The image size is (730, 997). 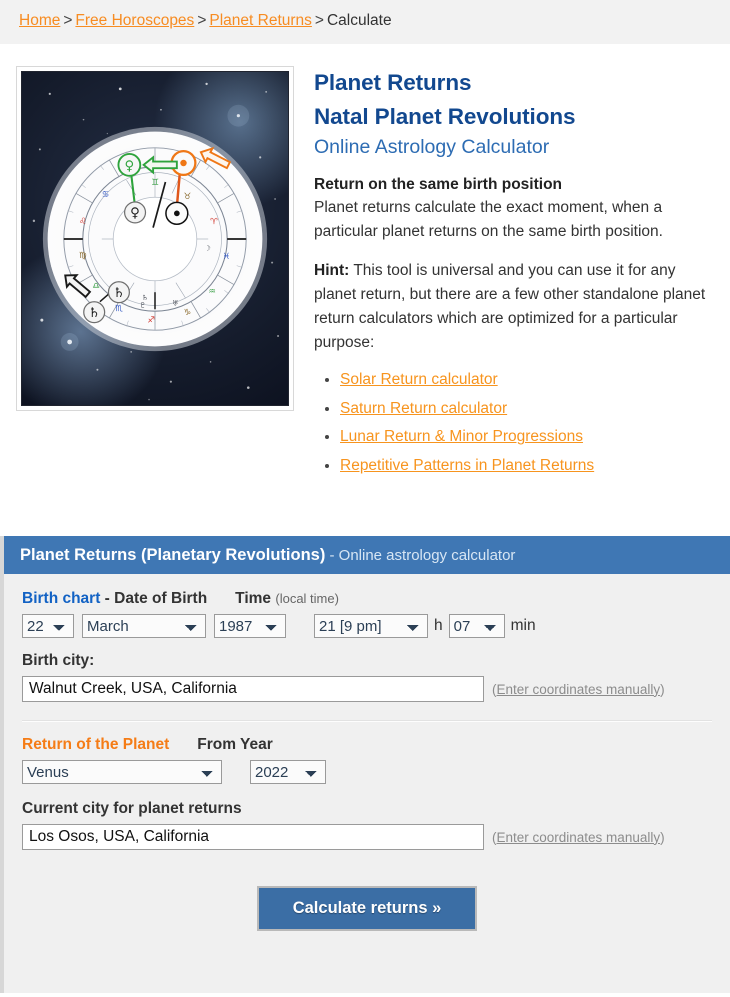 What do you see at coordinates (476, 626) in the screenshot?
I see `birth-minute-select: 07` at bounding box center [476, 626].